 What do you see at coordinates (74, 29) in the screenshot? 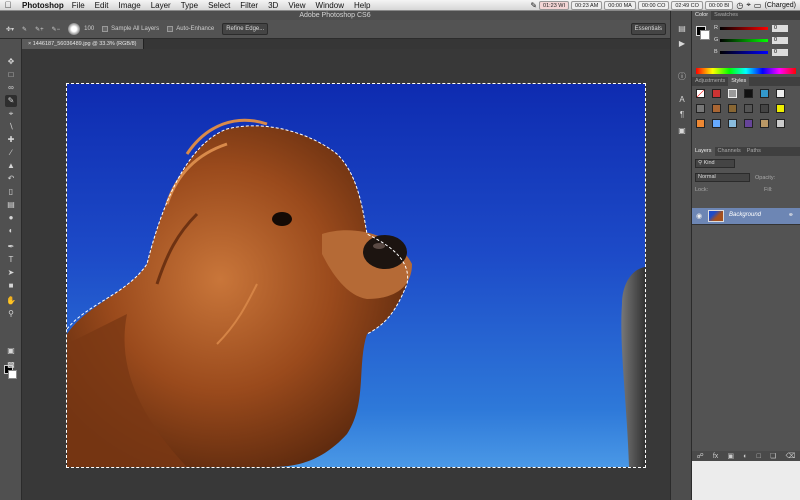
I see `brush-preview-icon` at bounding box center [74, 29].